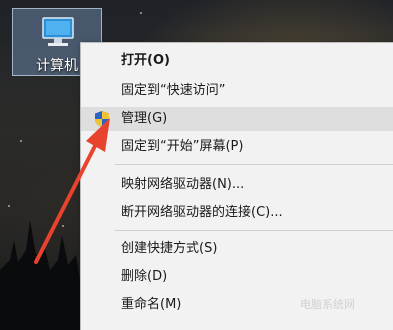  I want to click on menu-item-manage: 管理(G), so click(237, 119).